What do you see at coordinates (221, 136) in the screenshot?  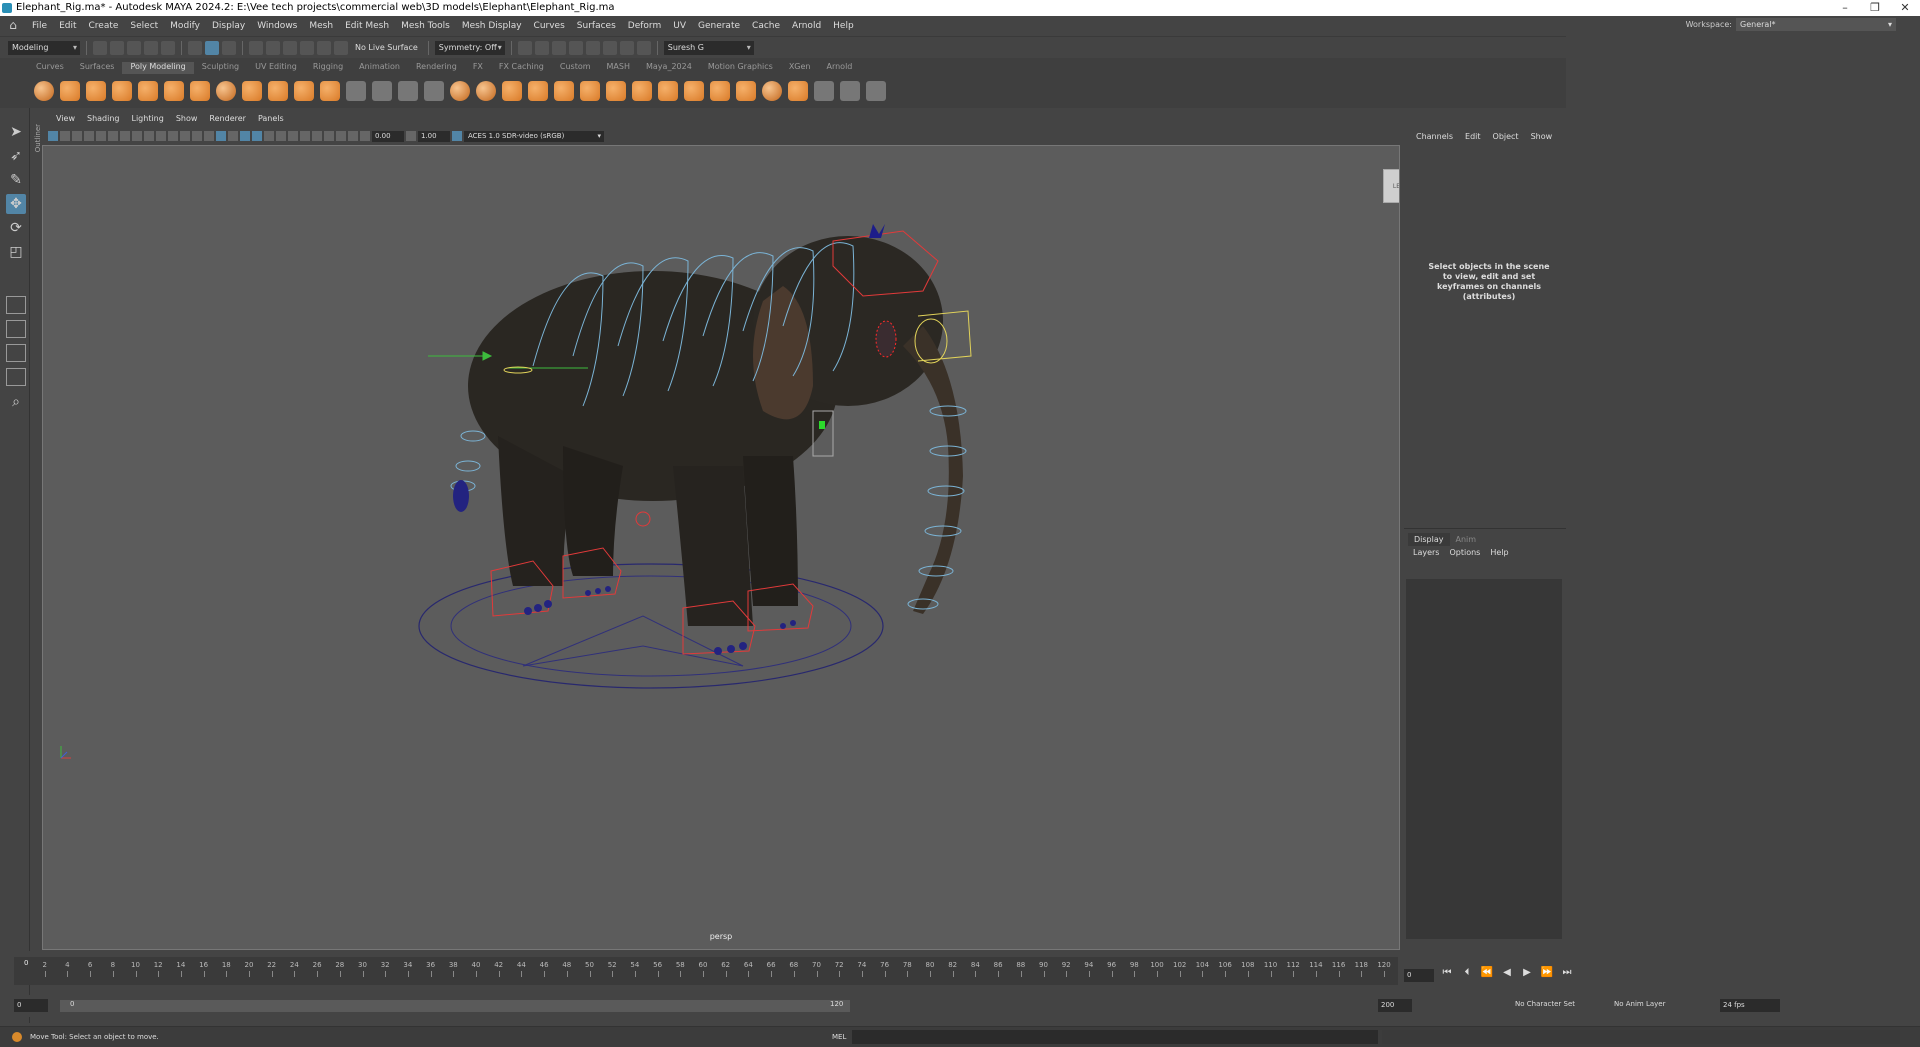 I see `smooth-shade-icon` at bounding box center [221, 136].